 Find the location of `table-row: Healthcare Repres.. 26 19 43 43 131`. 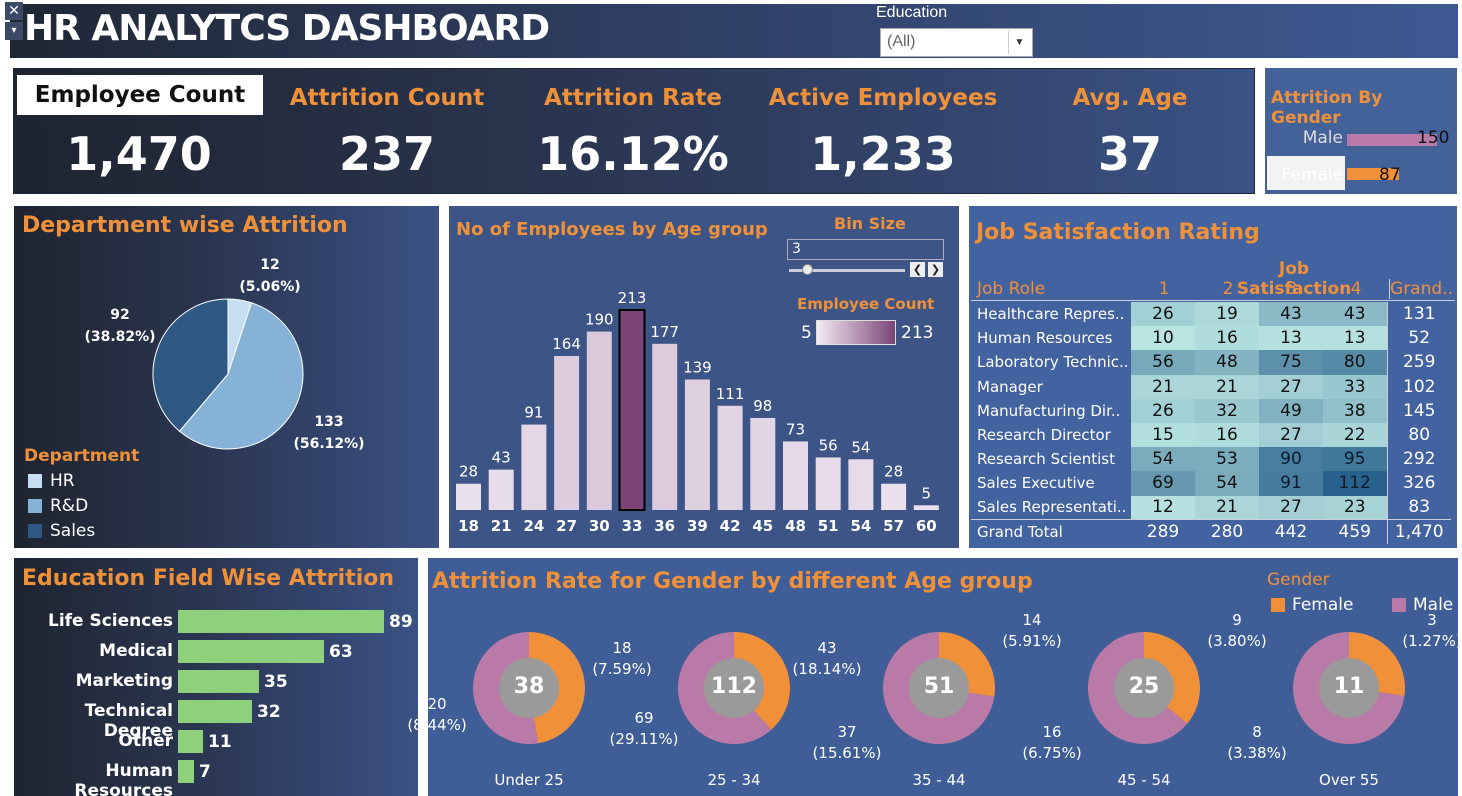

table-row: Healthcare Repres.. 26 19 43 43 131 is located at coordinates (1211, 314).